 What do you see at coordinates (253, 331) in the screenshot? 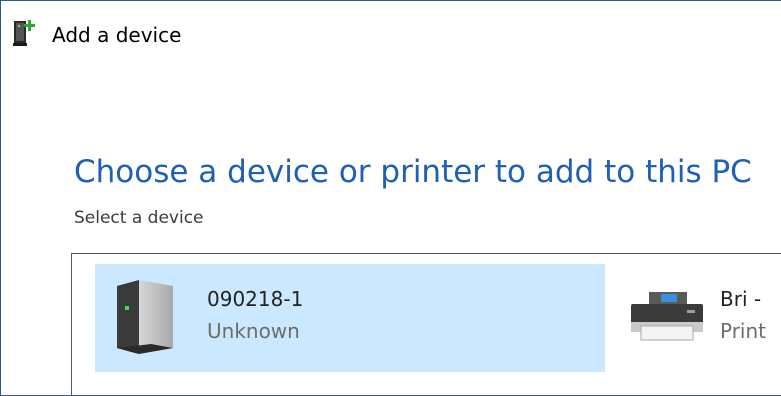
I see `device-status: Unknown` at bounding box center [253, 331].